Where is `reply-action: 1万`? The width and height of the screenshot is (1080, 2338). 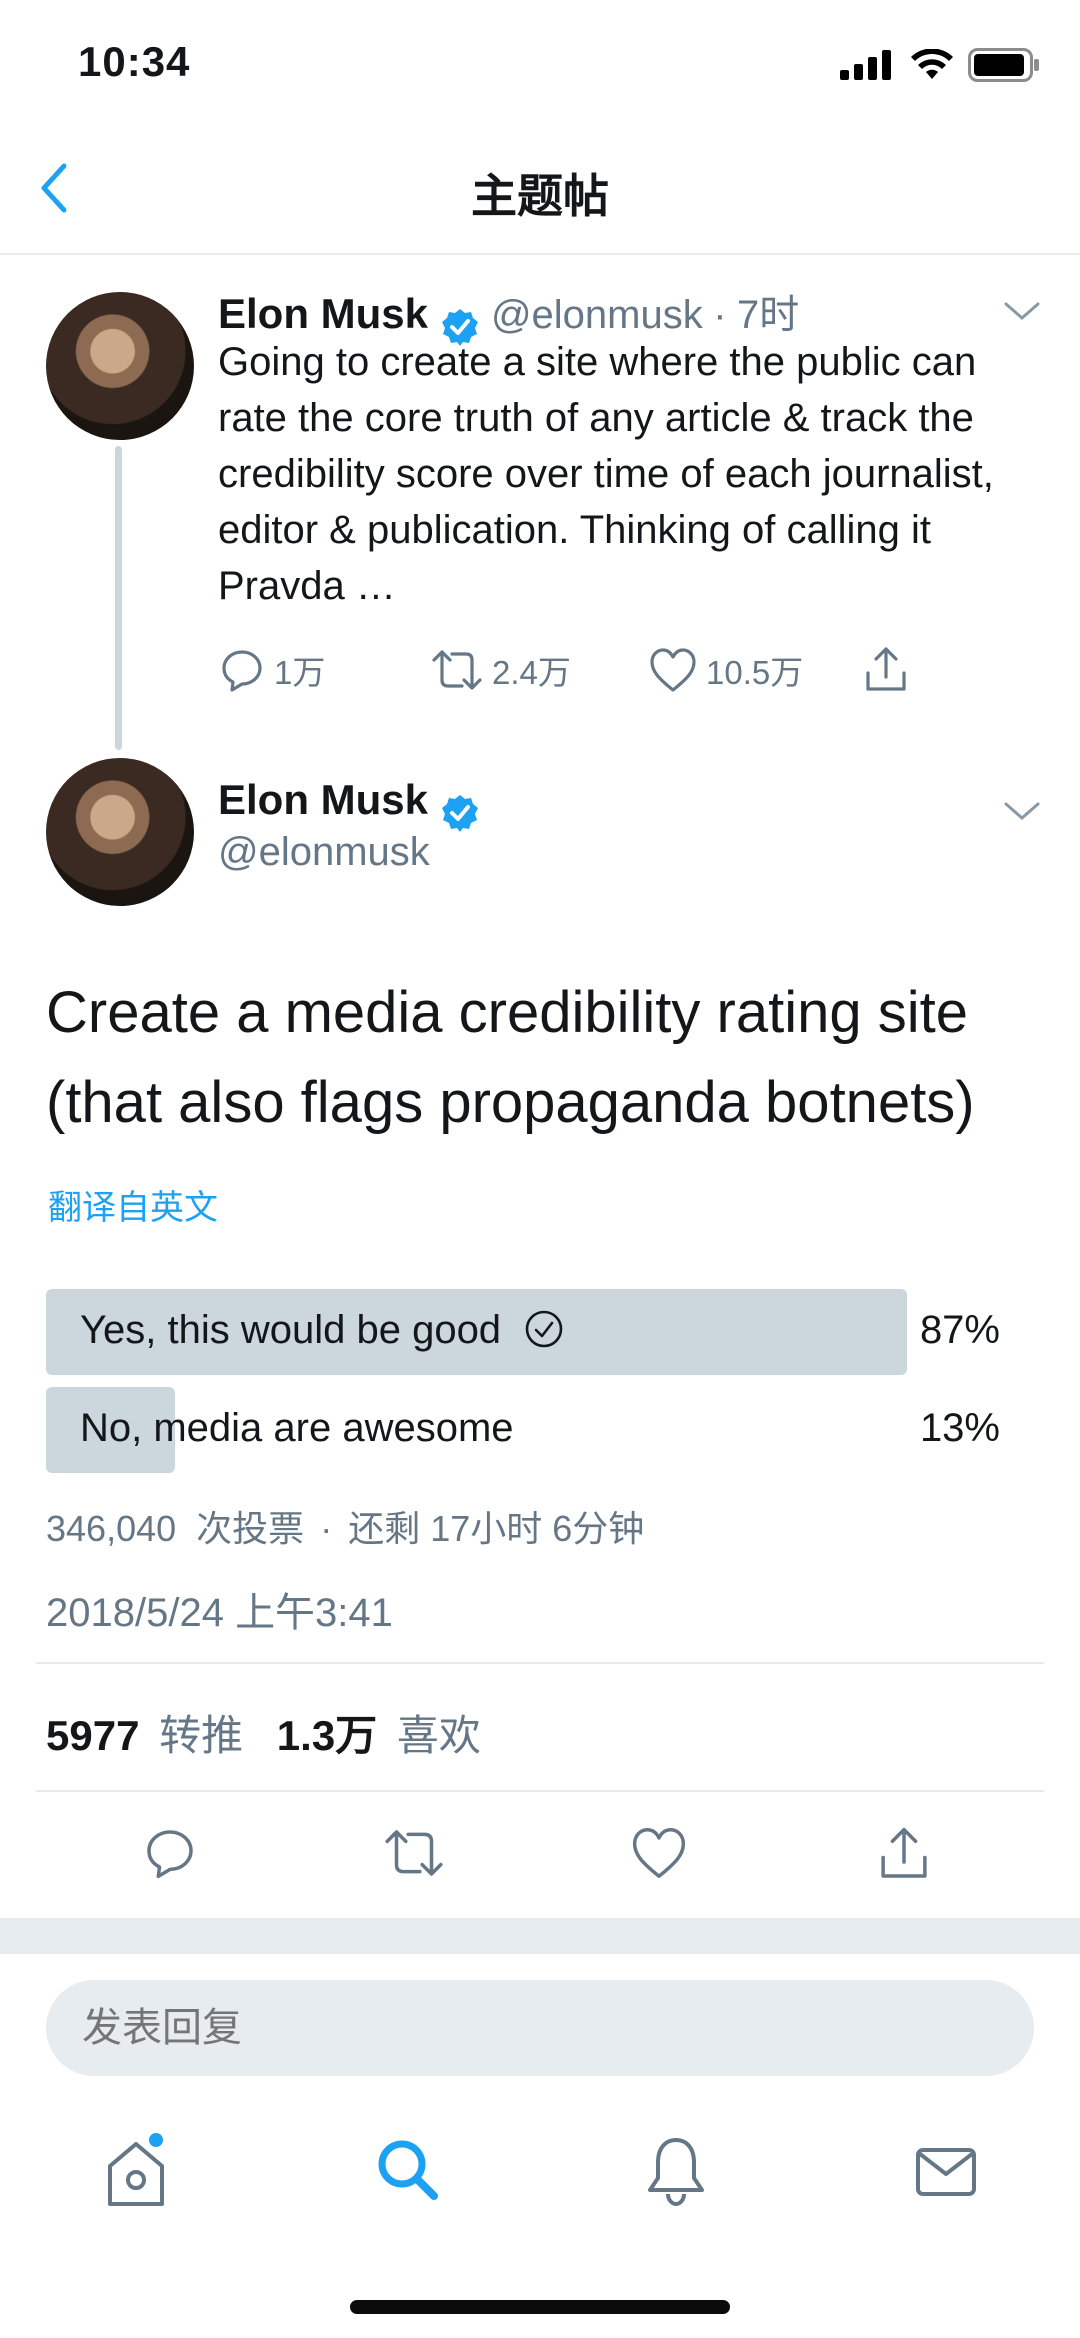 reply-action: 1万 is located at coordinates (271, 670).